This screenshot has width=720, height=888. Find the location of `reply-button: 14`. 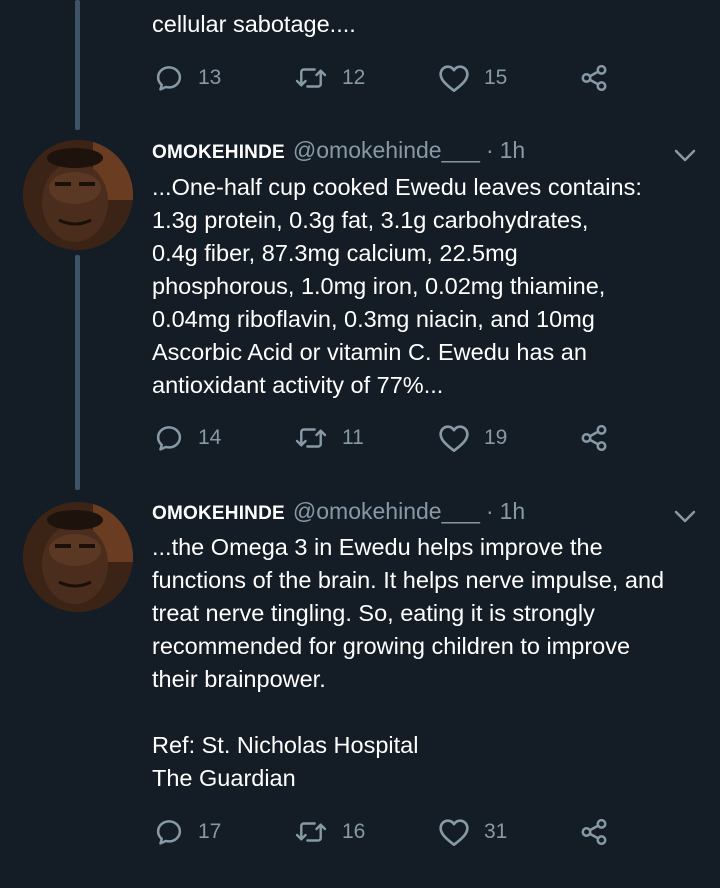

reply-button: 14 is located at coordinates (187, 438).